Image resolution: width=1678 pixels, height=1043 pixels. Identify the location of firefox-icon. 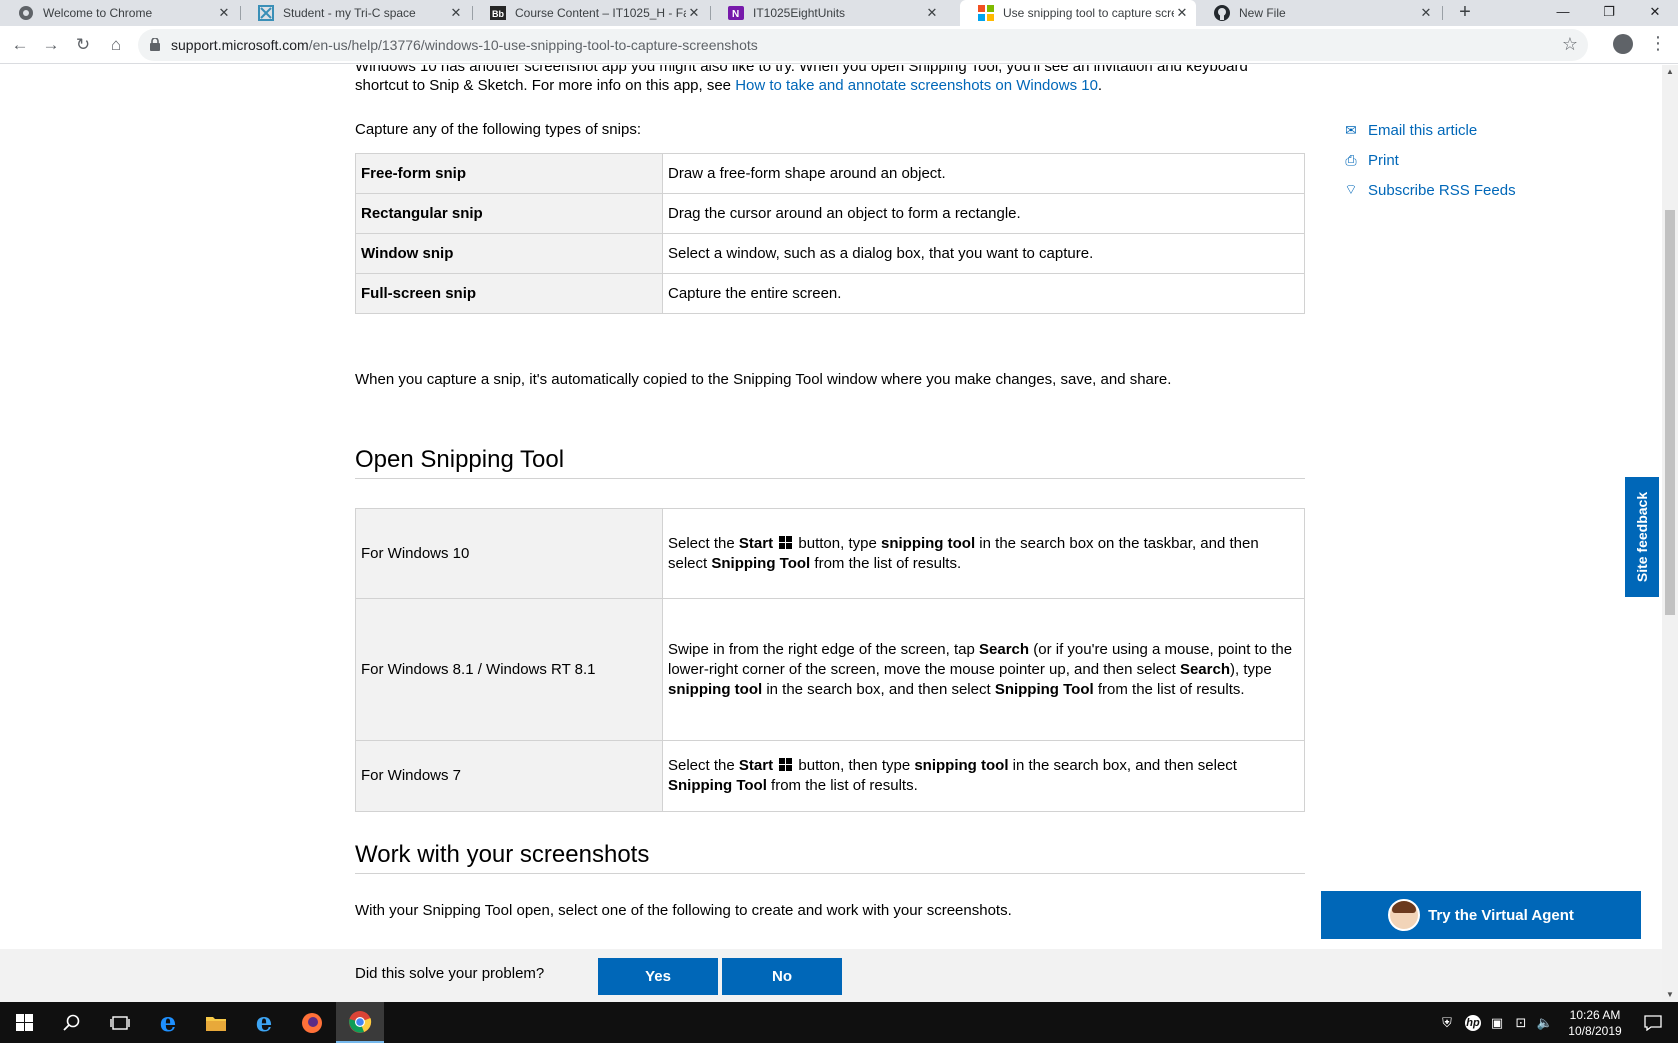
(312, 1022).